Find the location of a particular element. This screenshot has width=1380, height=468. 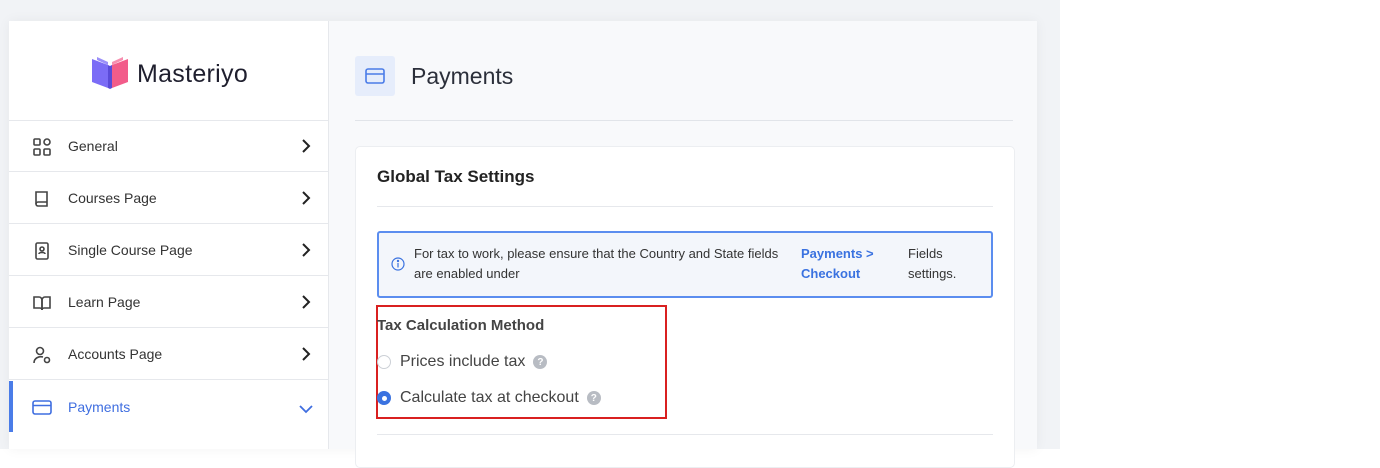

open-book-icon is located at coordinates (42, 303).